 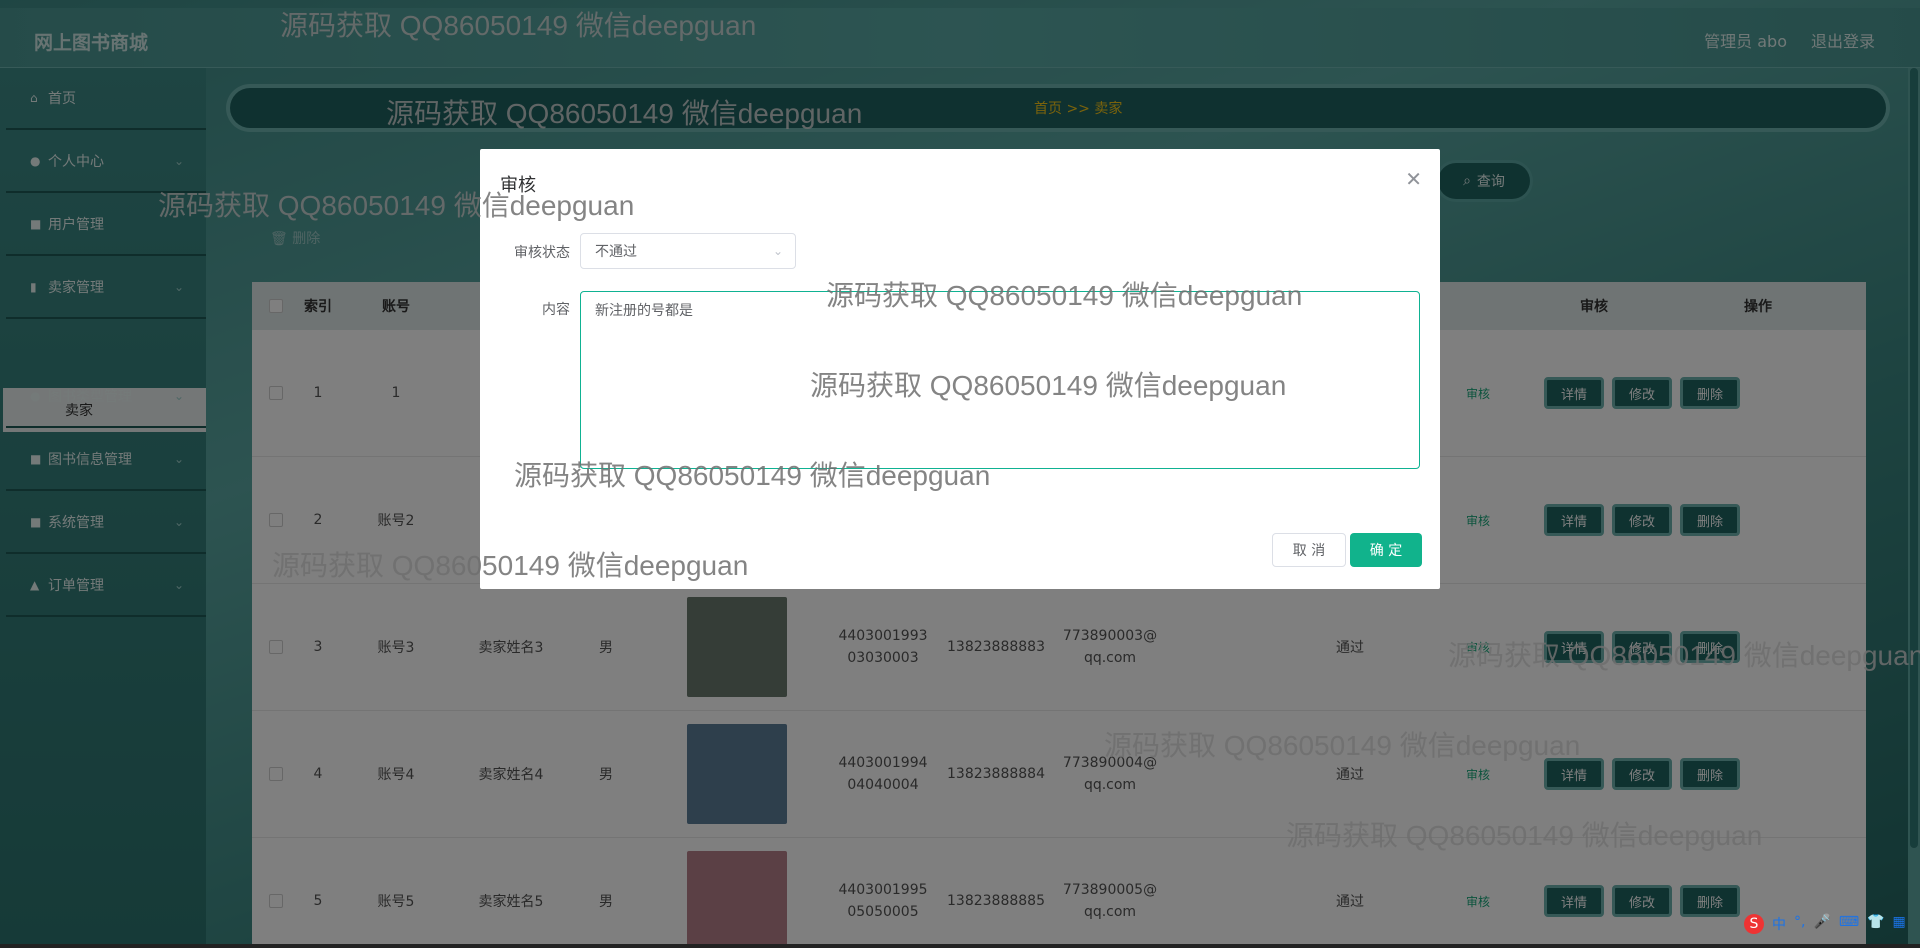 What do you see at coordinates (1309, 550) in the screenshot?
I see `cancel-button: 取 消` at bounding box center [1309, 550].